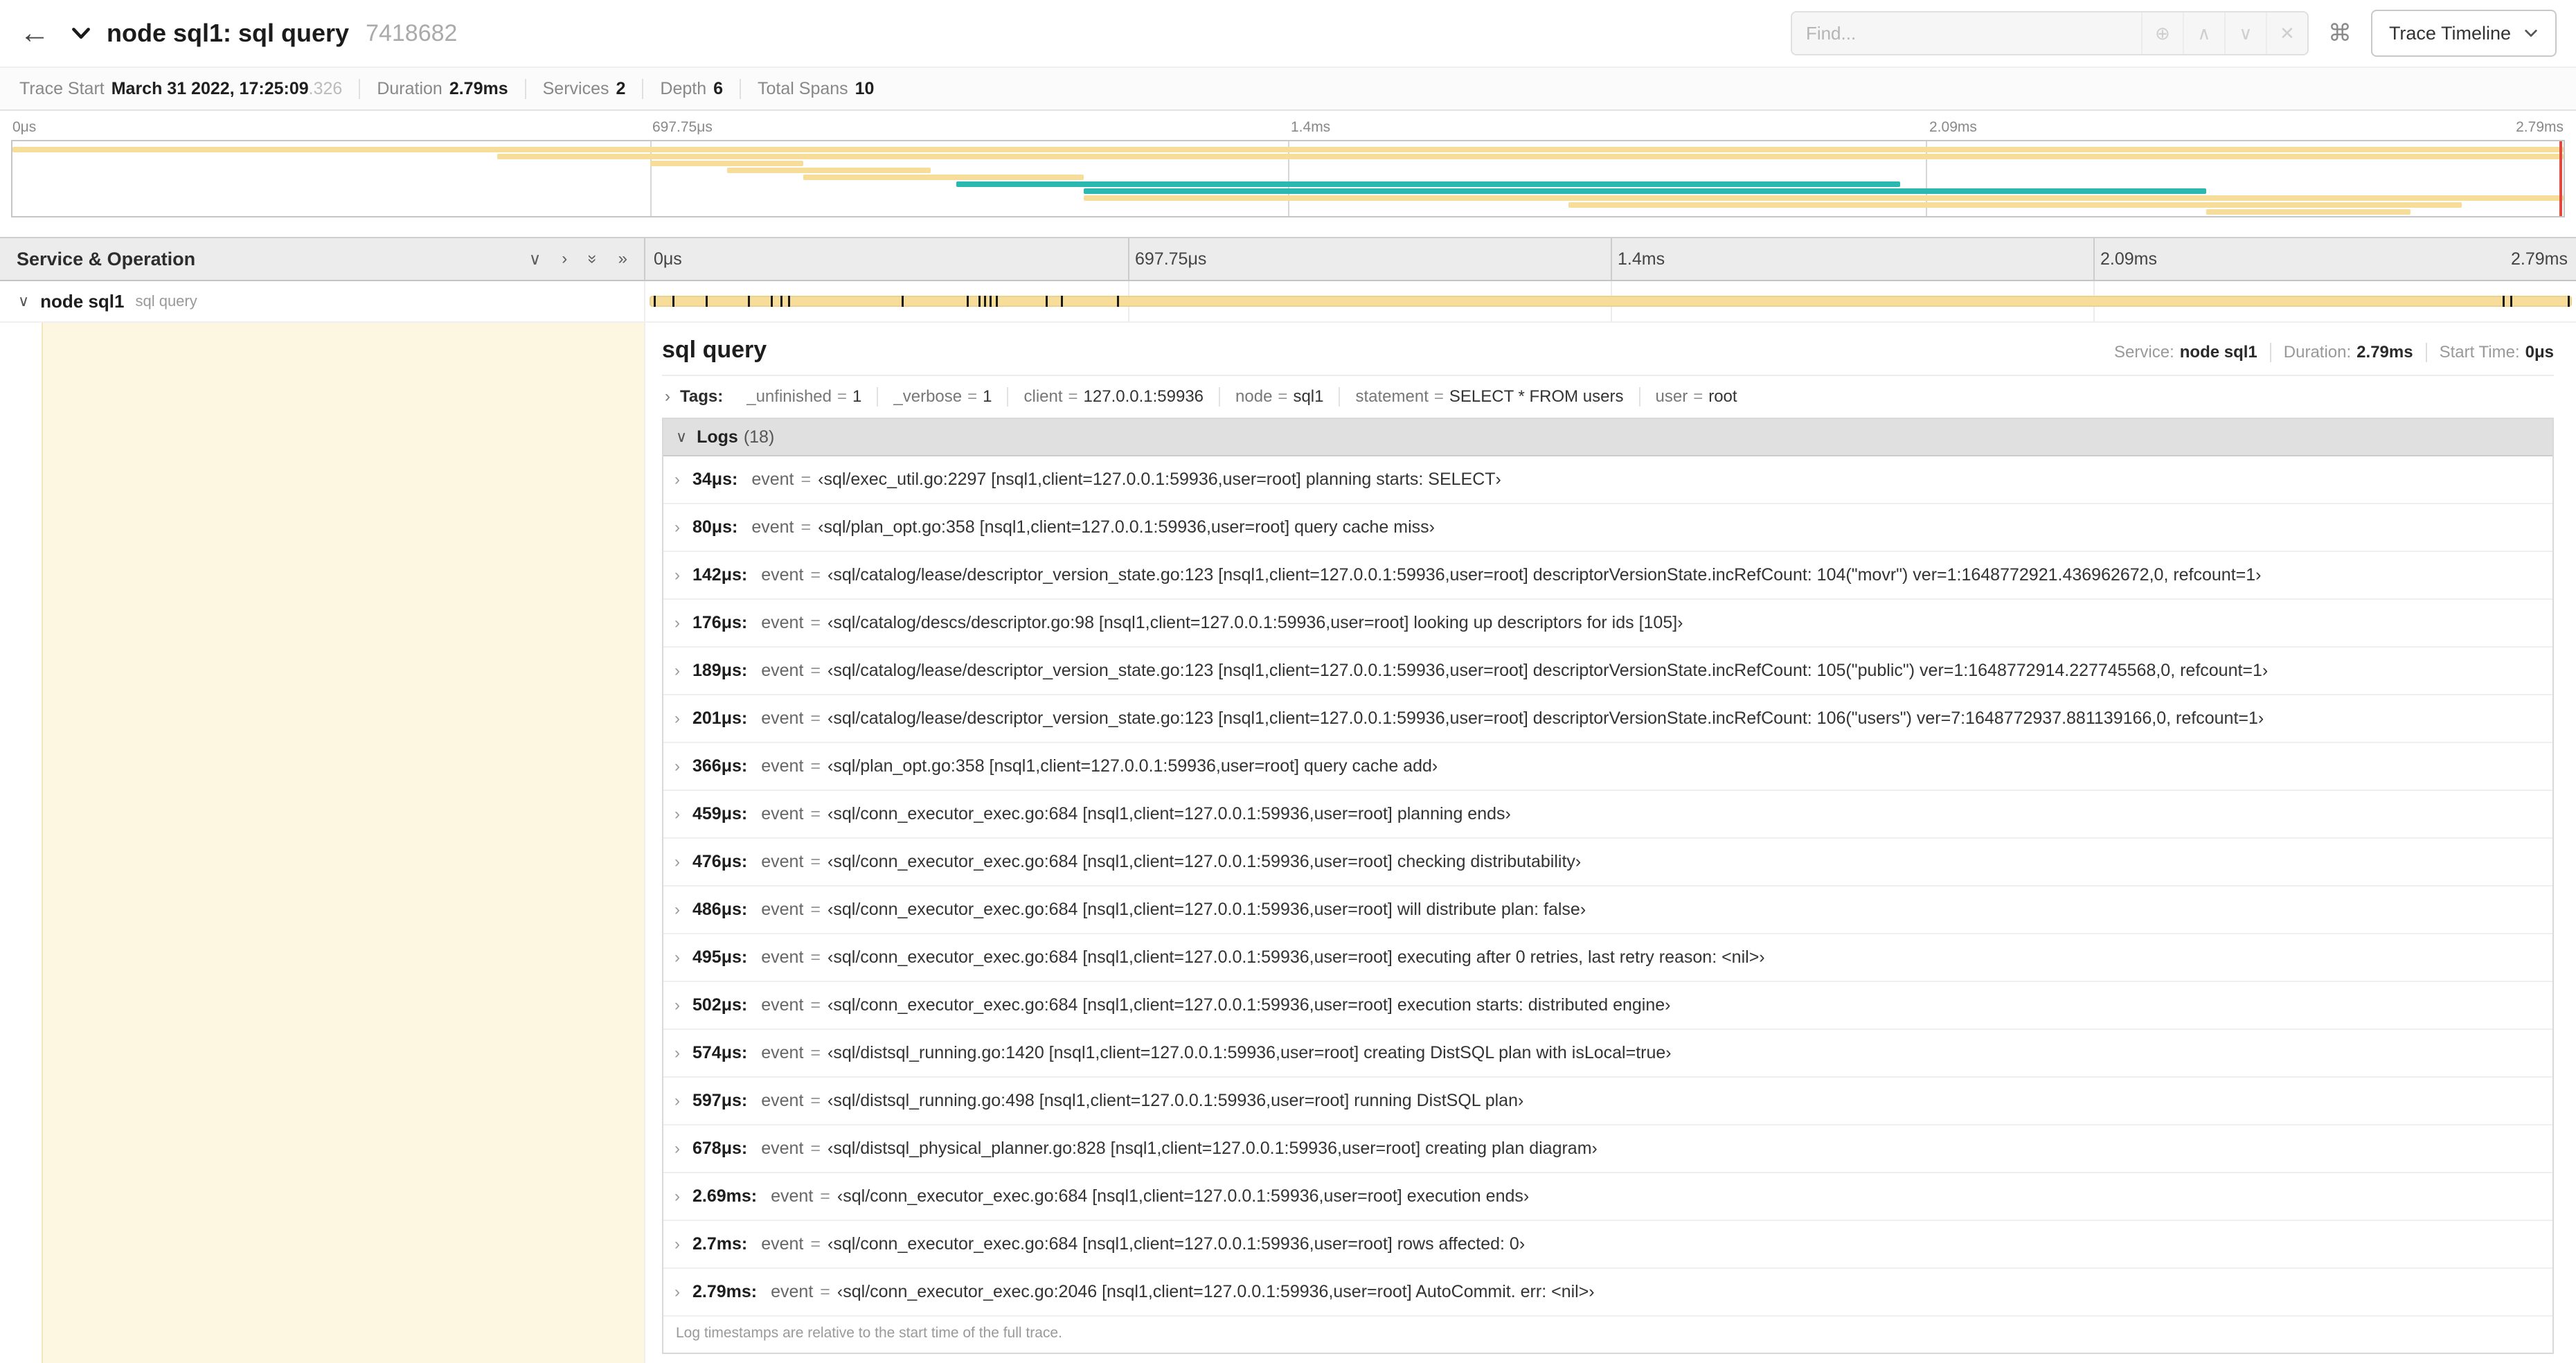 This screenshot has width=2576, height=1363. What do you see at coordinates (2203, 33) in the screenshot?
I see `find-prev-icon: ∧` at bounding box center [2203, 33].